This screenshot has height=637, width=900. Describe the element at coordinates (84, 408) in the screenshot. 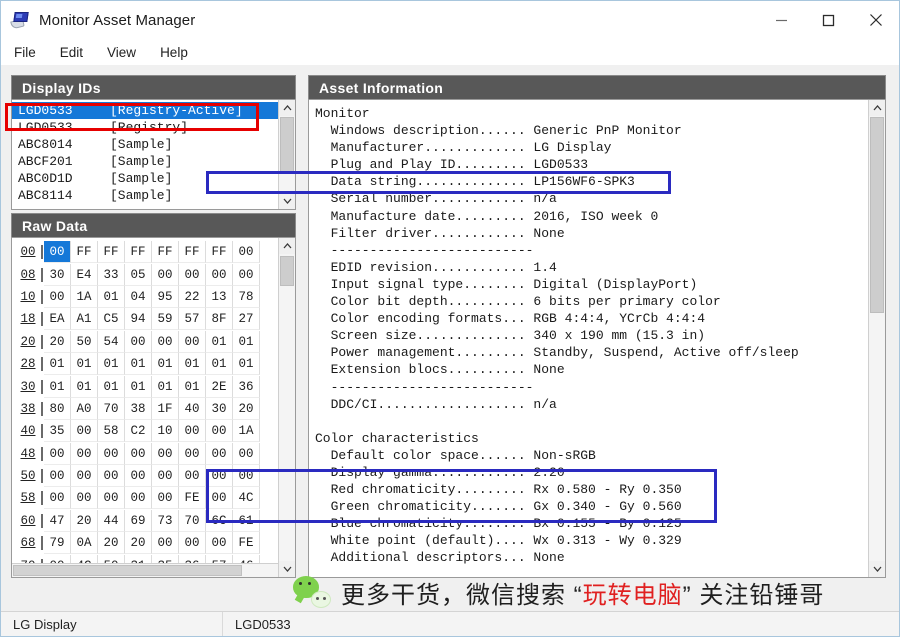

I see `hex-cell: A0` at that location.